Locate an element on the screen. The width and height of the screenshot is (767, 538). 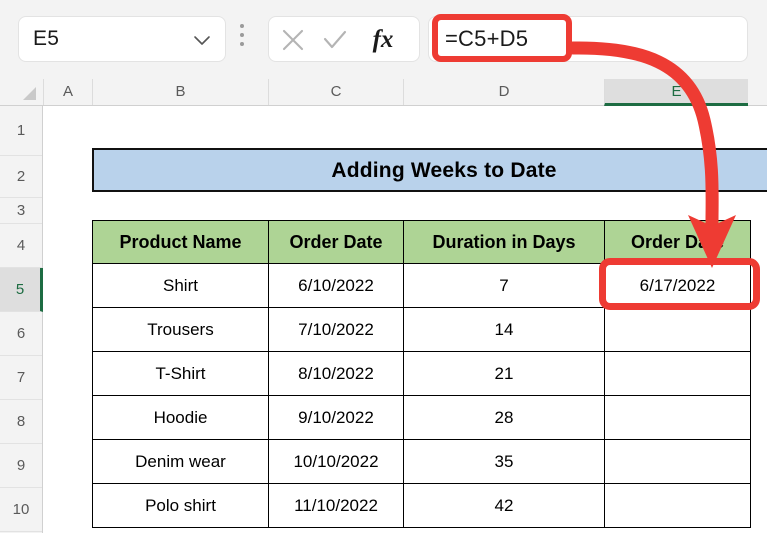
cell-highlight-box is located at coordinates (679, 284).